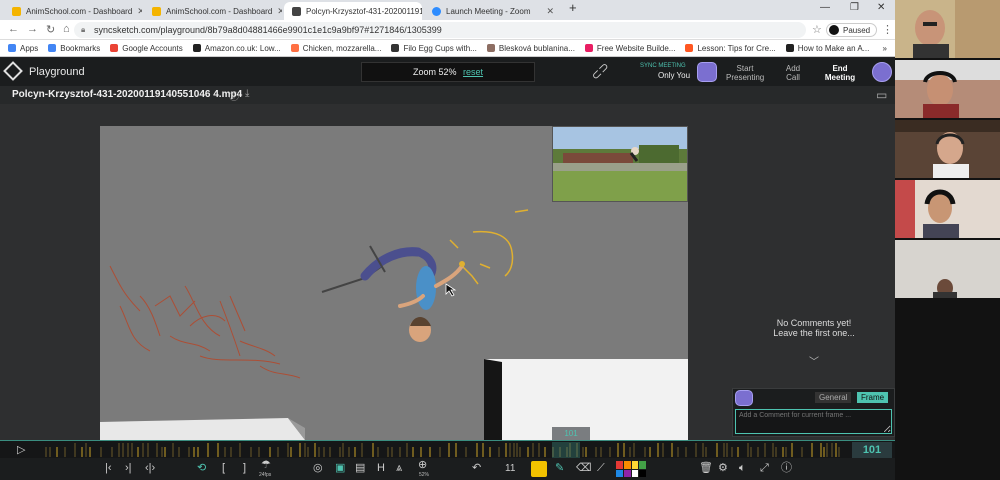 The height and width of the screenshot is (480, 1000). Describe the element at coordinates (882, 72) in the screenshot. I see `user-avatar` at that location.